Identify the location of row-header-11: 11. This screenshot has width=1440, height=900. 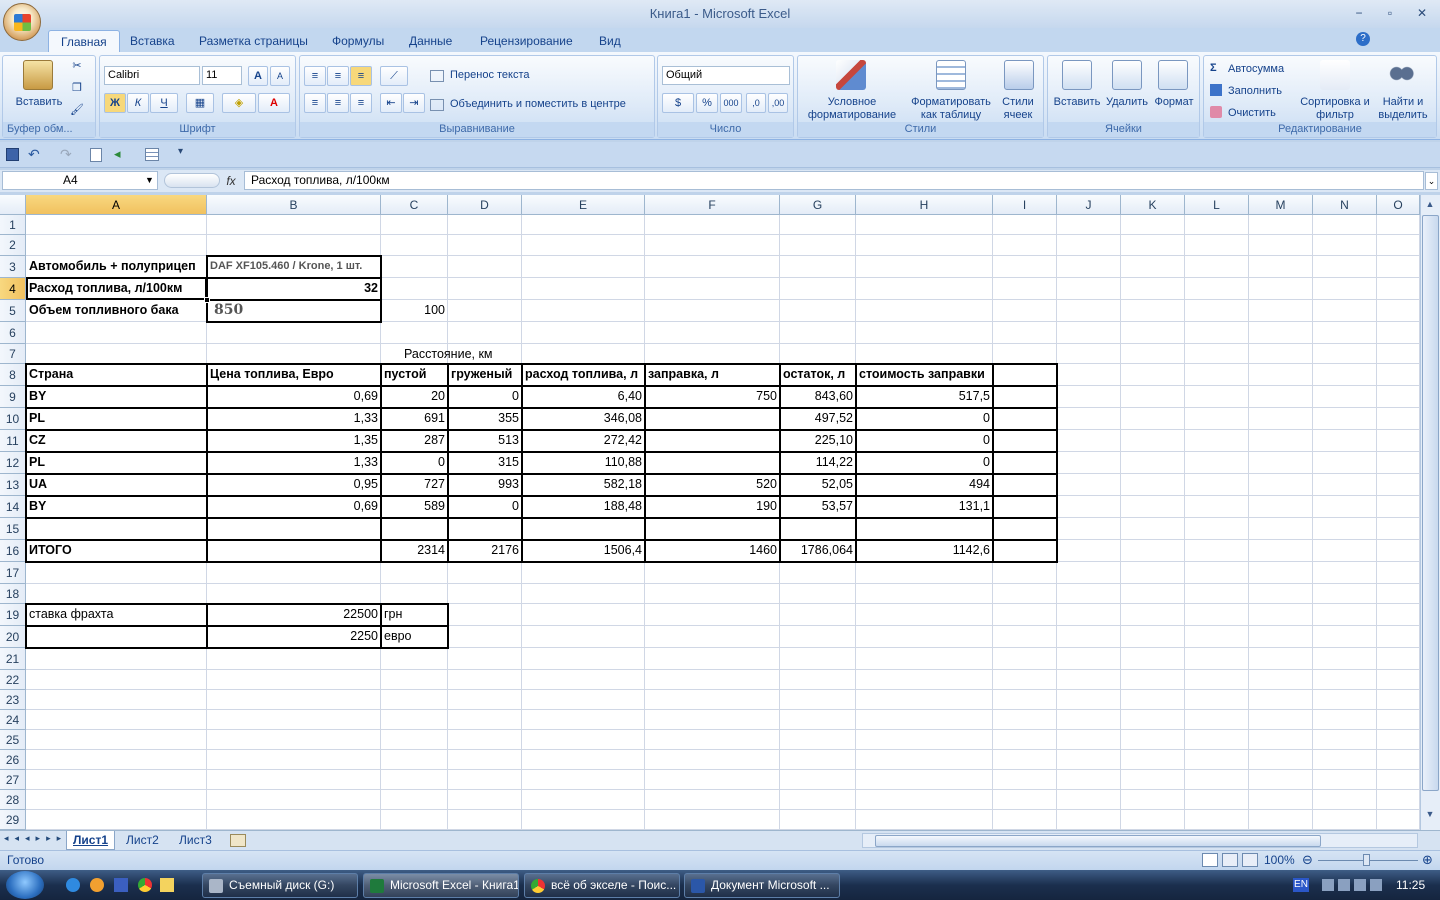
(13, 441).